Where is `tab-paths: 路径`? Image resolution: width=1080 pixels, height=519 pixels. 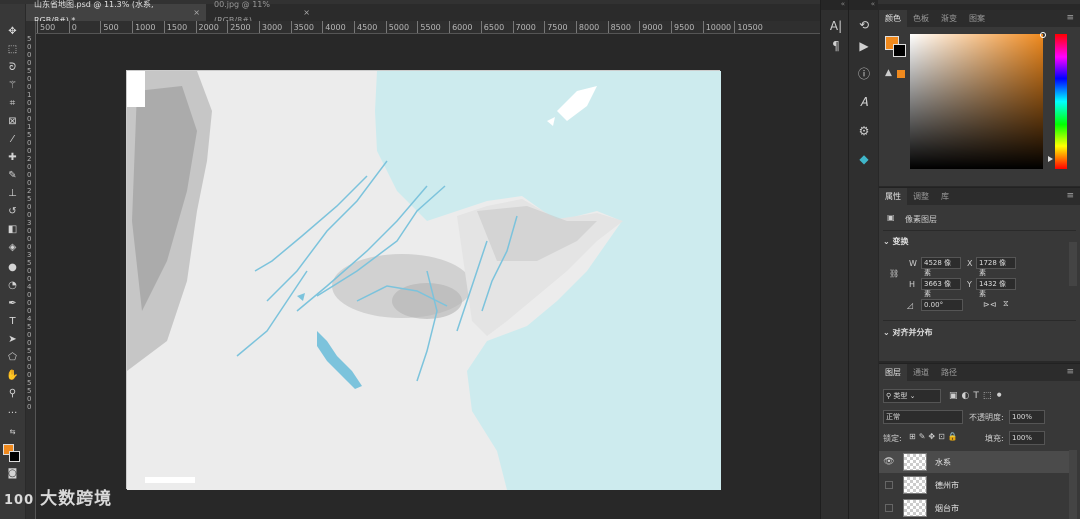
tab-paths: 路径 is located at coordinates (949, 372).